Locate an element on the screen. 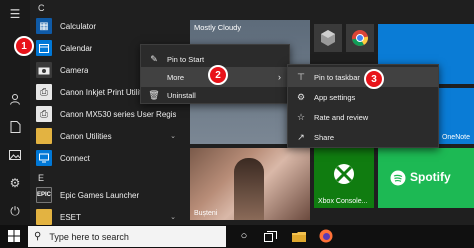  app-item-label: Canon Inkjet Print Utility is located at coordinates (103, 92).